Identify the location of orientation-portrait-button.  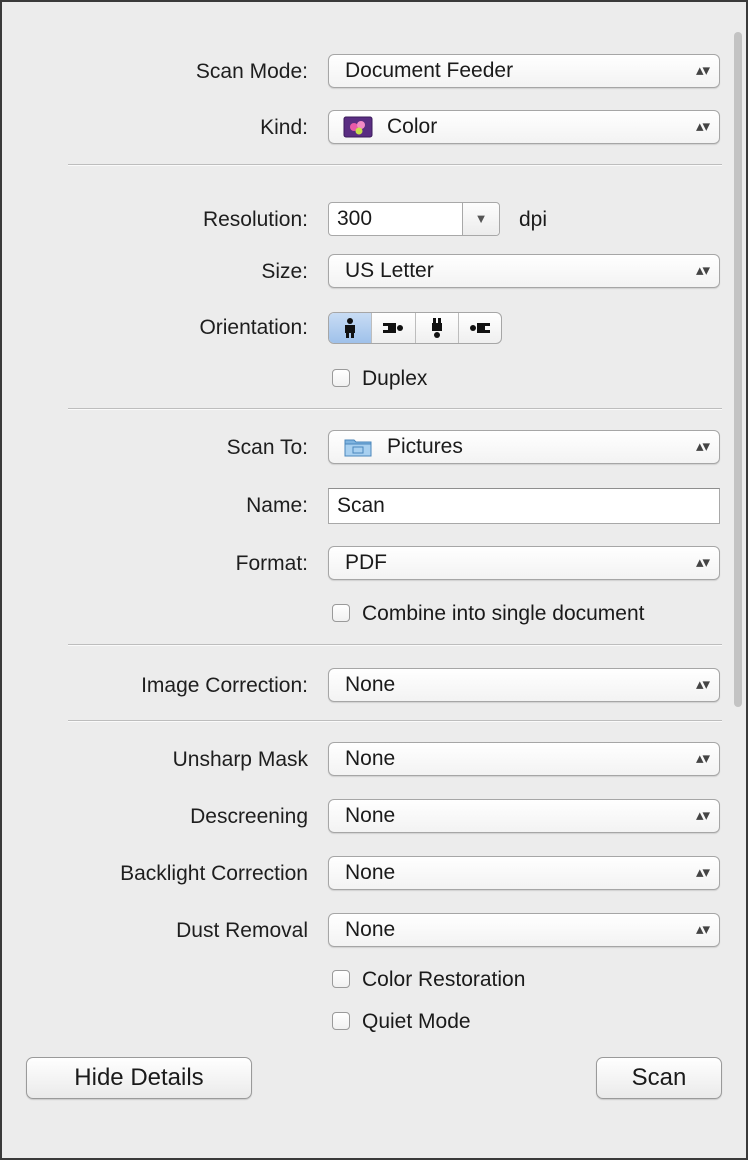
(351, 328).